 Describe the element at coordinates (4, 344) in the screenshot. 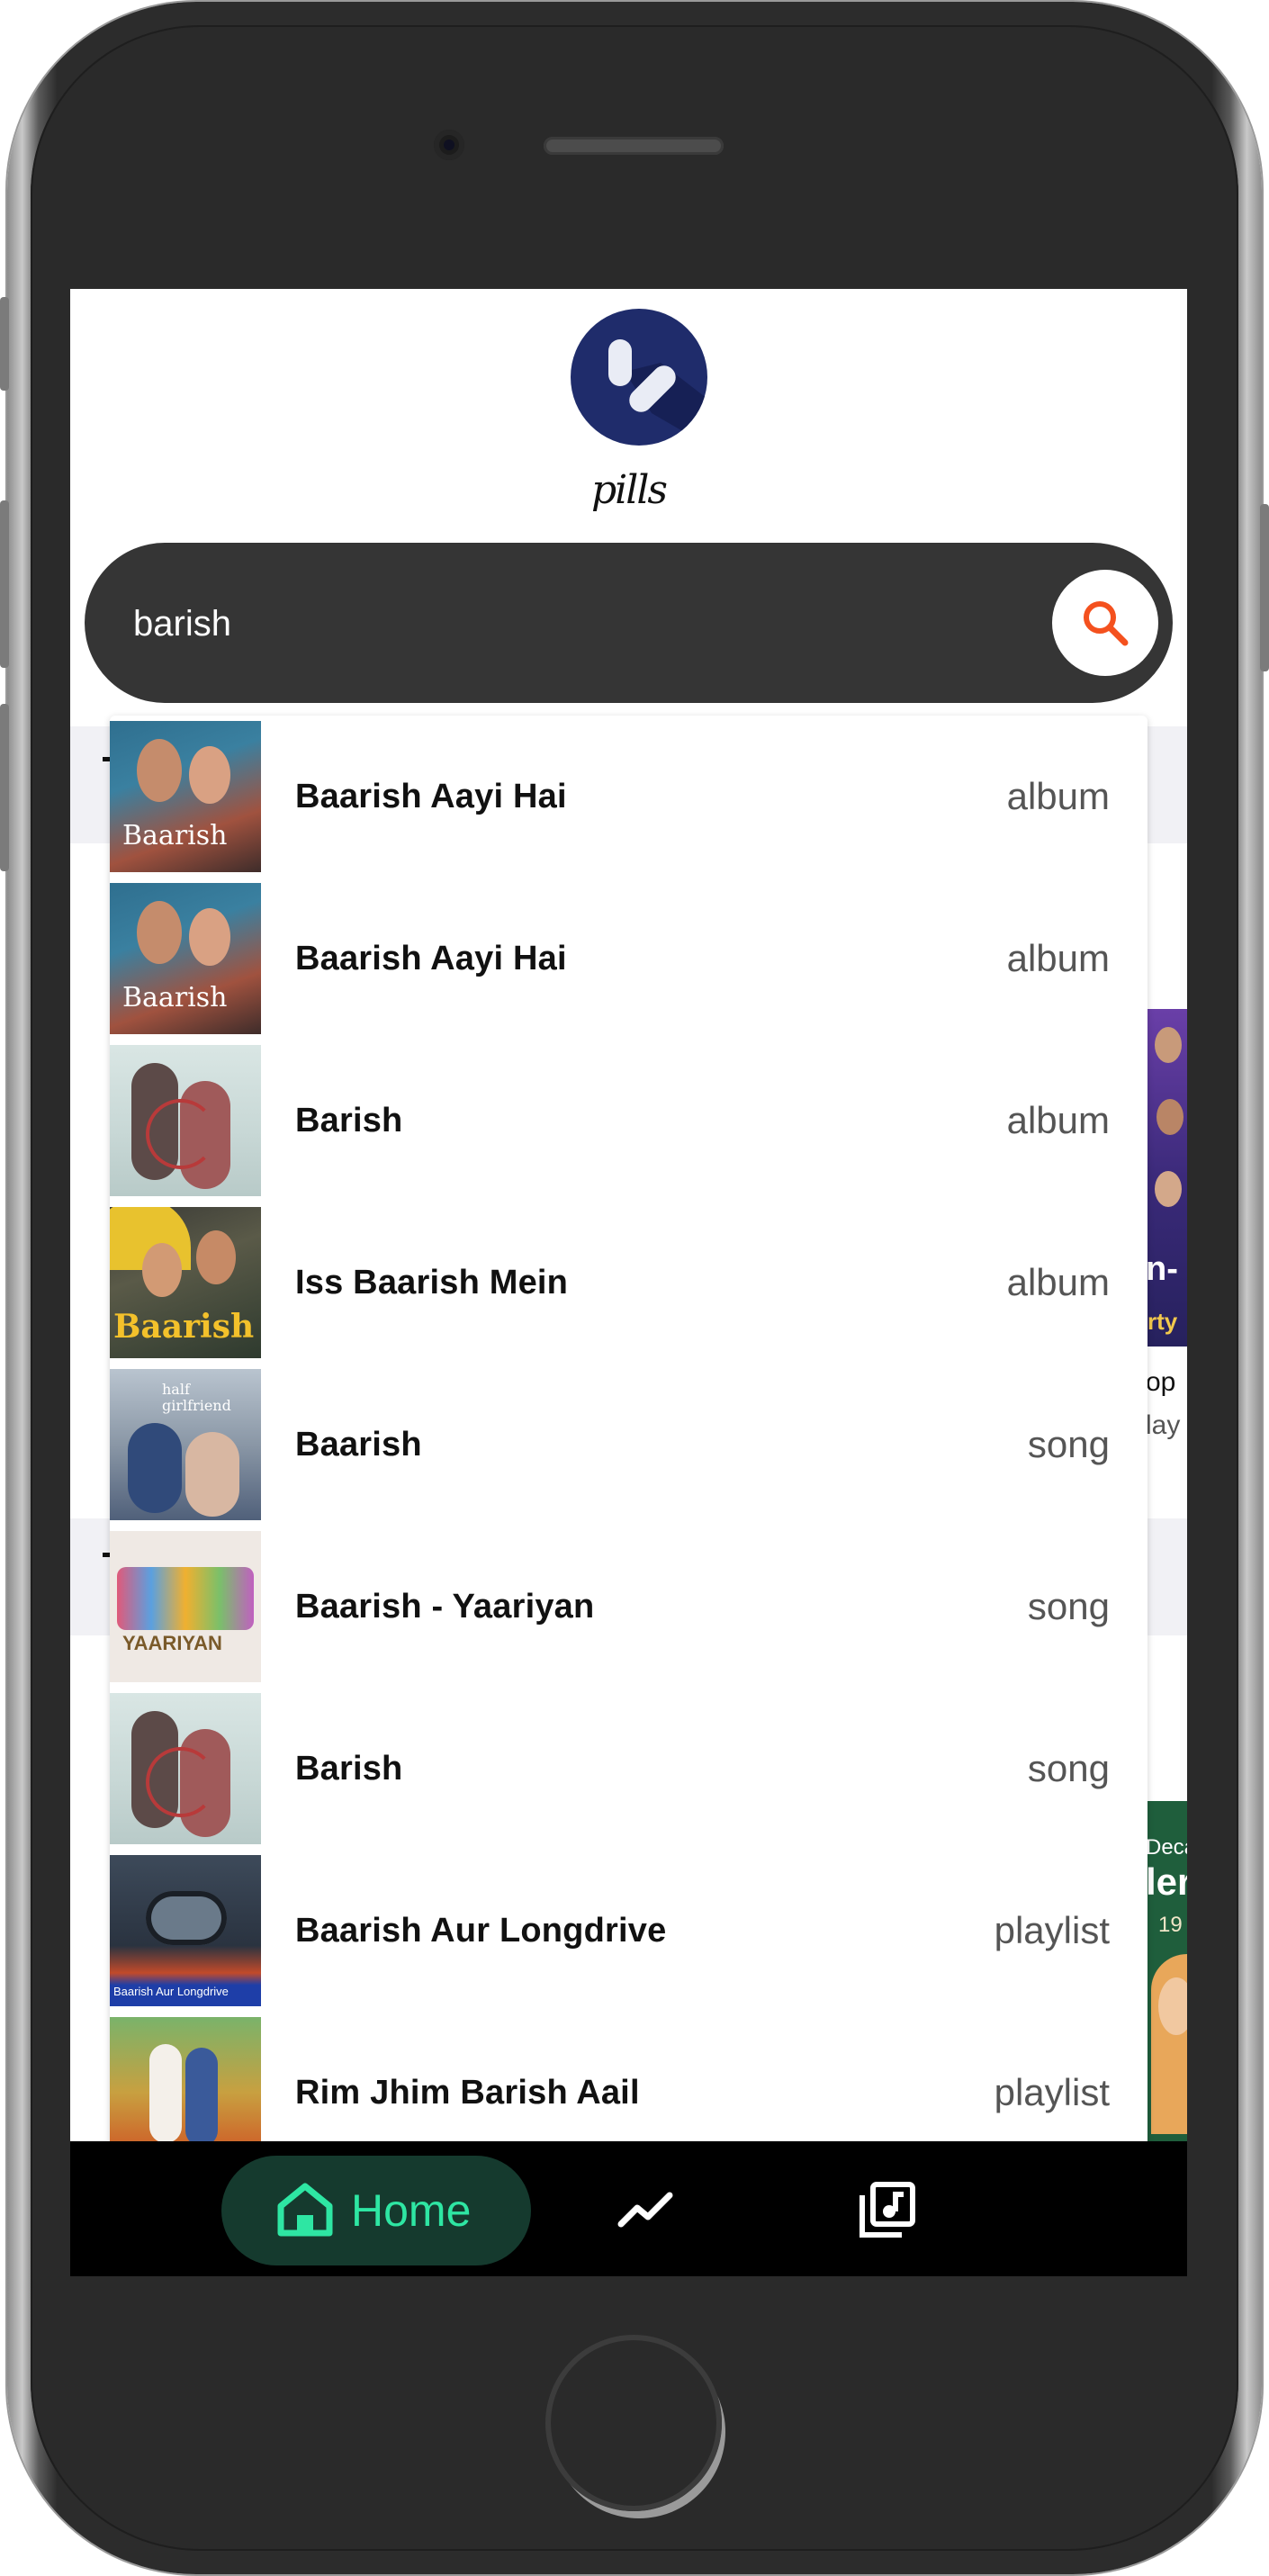

I see `phone-silent-switch` at that location.